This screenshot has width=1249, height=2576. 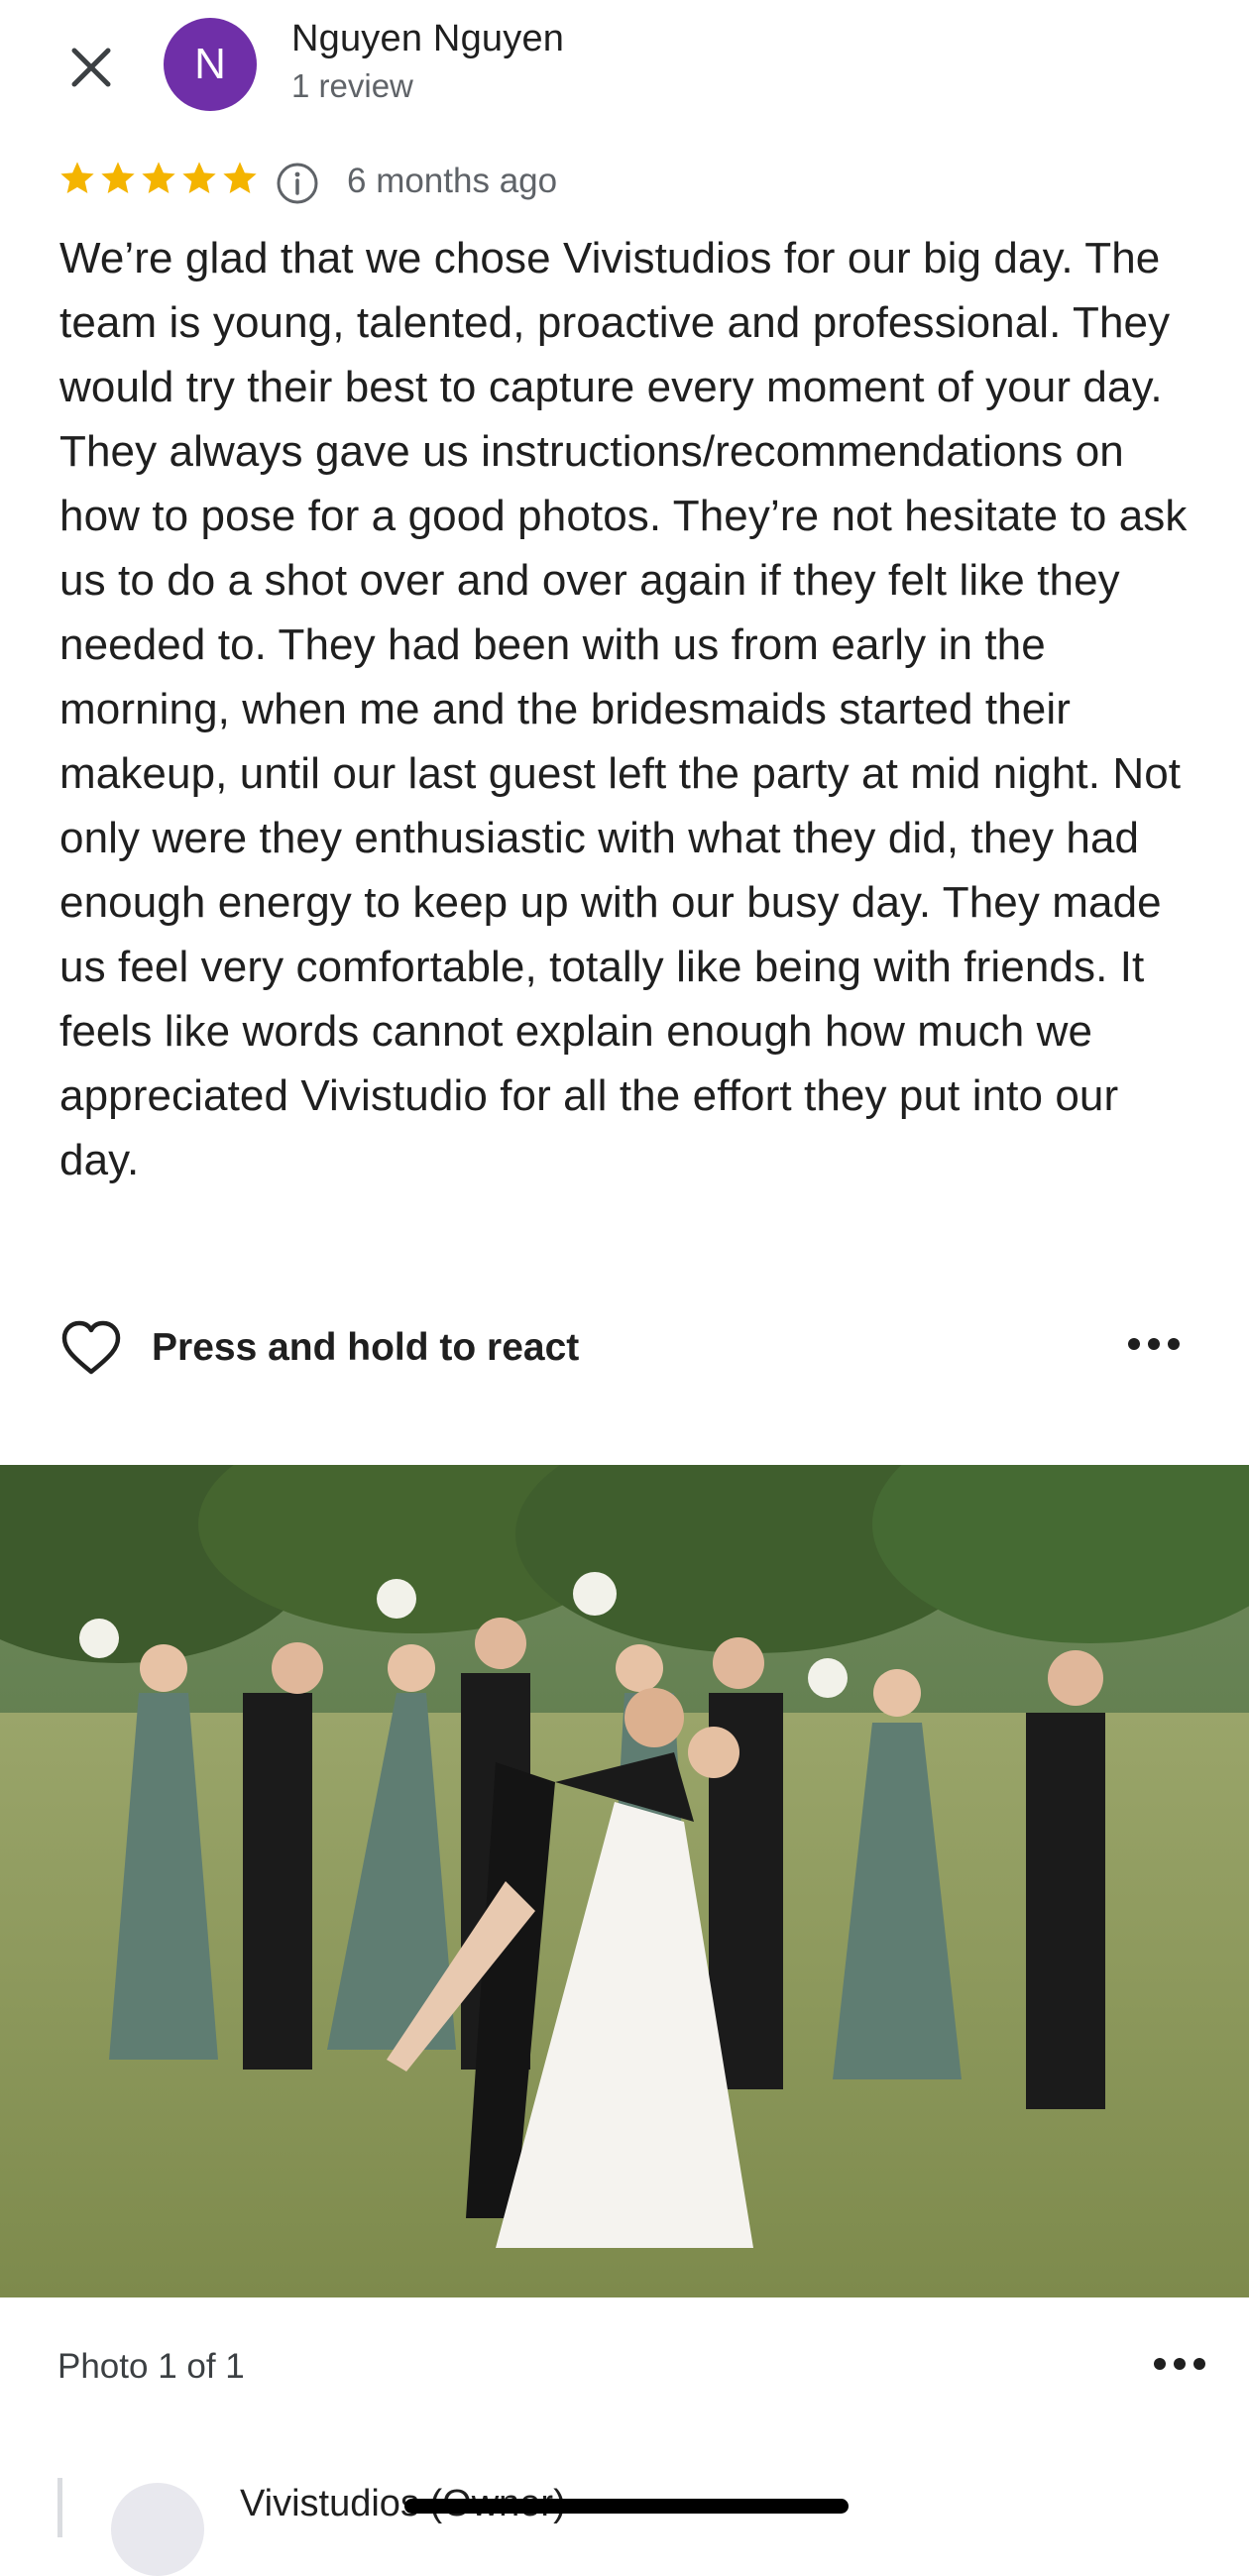 What do you see at coordinates (365, 1348) in the screenshot?
I see `react-label: Press and hold to react` at bounding box center [365, 1348].